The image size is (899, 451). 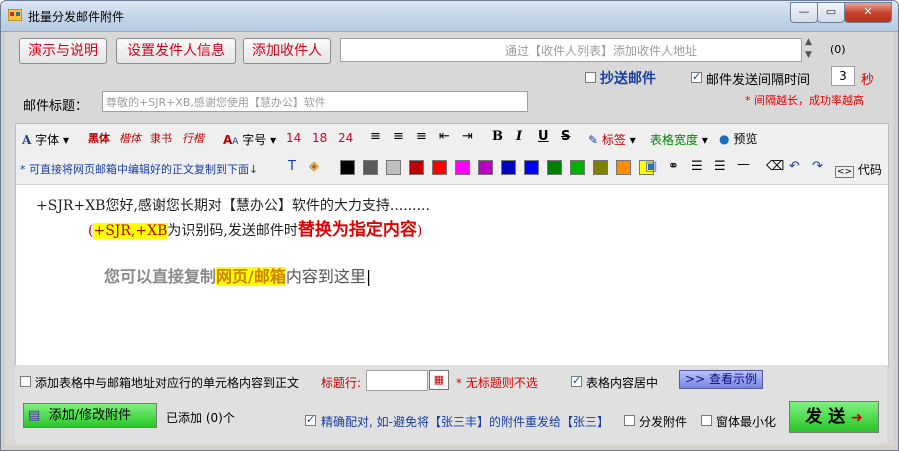 What do you see at coordinates (345, 138) in the screenshot?
I see `size-24: 24` at bounding box center [345, 138].